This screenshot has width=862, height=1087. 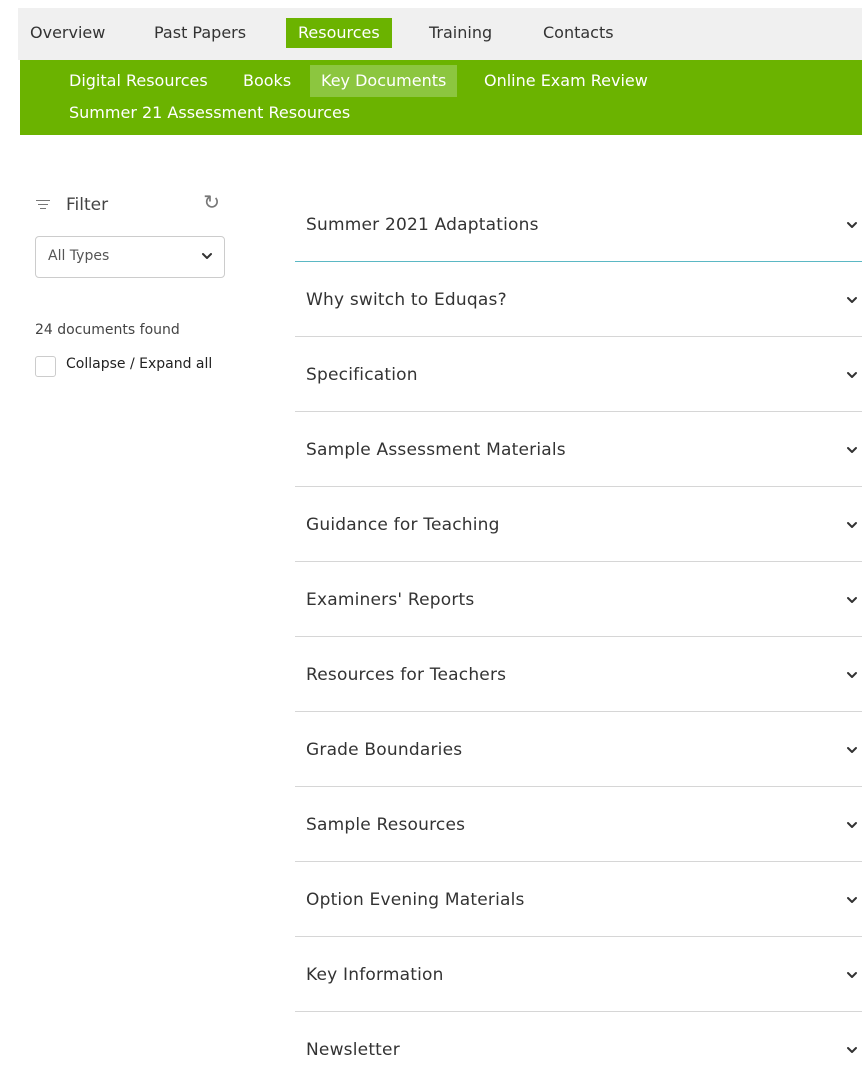 What do you see at coordinates (211, 202) in the screenshot?
I see `refresh-icon: ↻` at bounding box center [211, 202].